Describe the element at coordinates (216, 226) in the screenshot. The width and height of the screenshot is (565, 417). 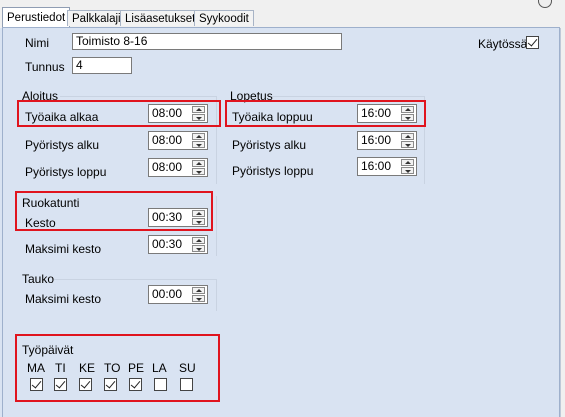
I see `lunch-group-edge` at that location.